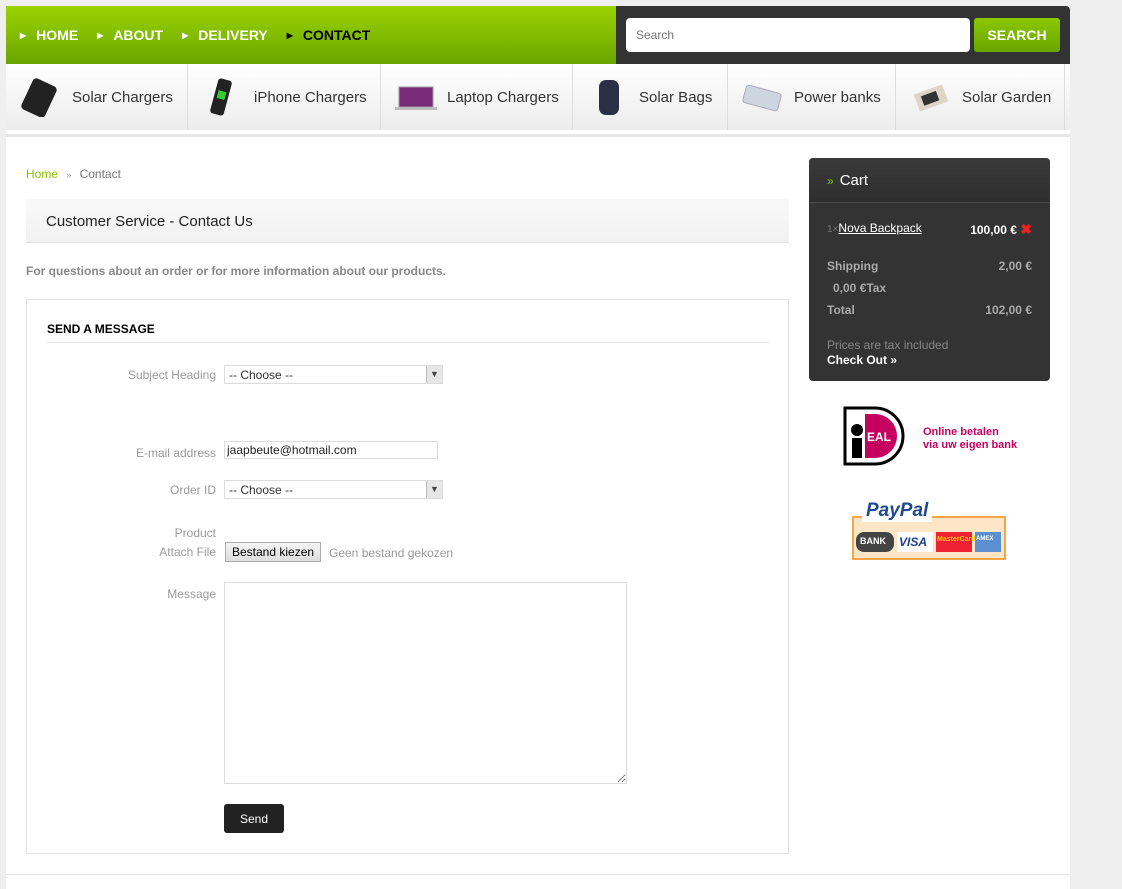 The image size is (1122, 889). Describe the element at coordinates (175, 453) in the screenshot. I see `email-label: E-mail address` at that location.